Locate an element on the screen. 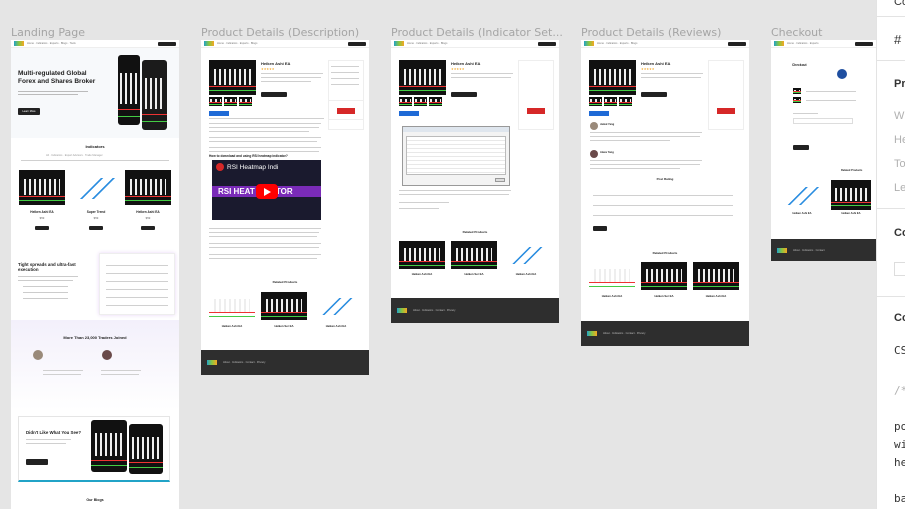 This screenshot has height=509, width=905. color-swatch is located at coordinates (899, 269).